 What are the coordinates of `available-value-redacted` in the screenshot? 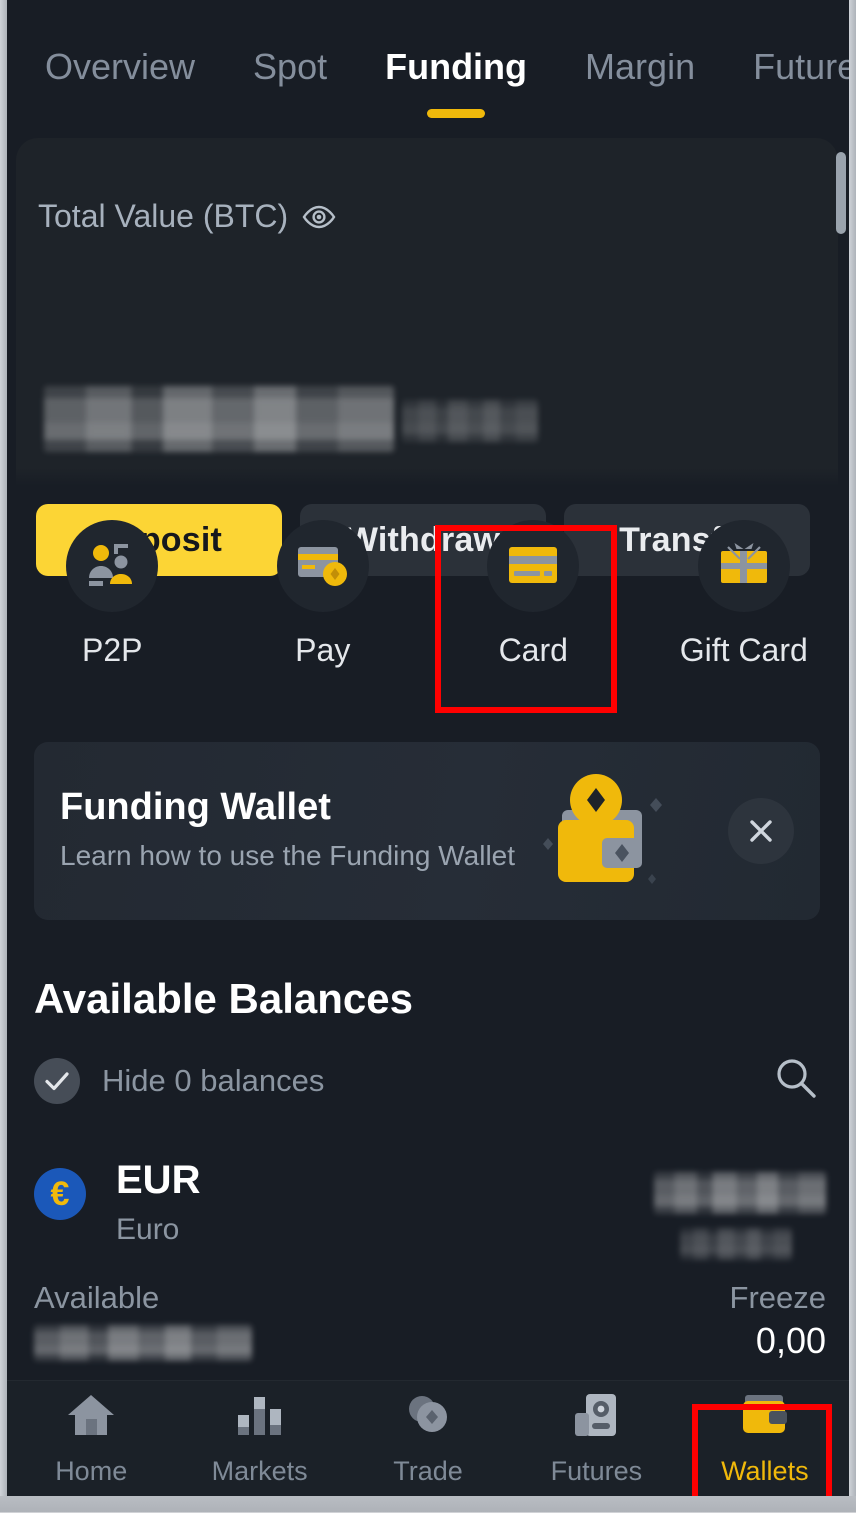 It's located at (143, 1343).